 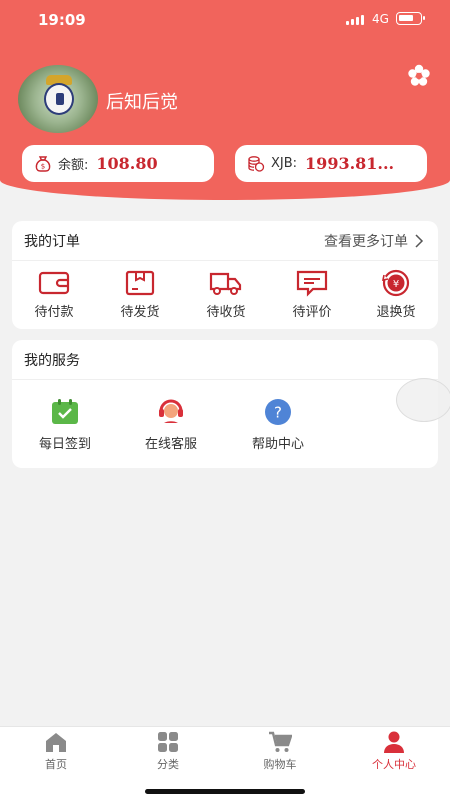 What do you see at coordinates (168, 742) in the screenshot?
I see `grid-icon` at bounding box center [168, 742].